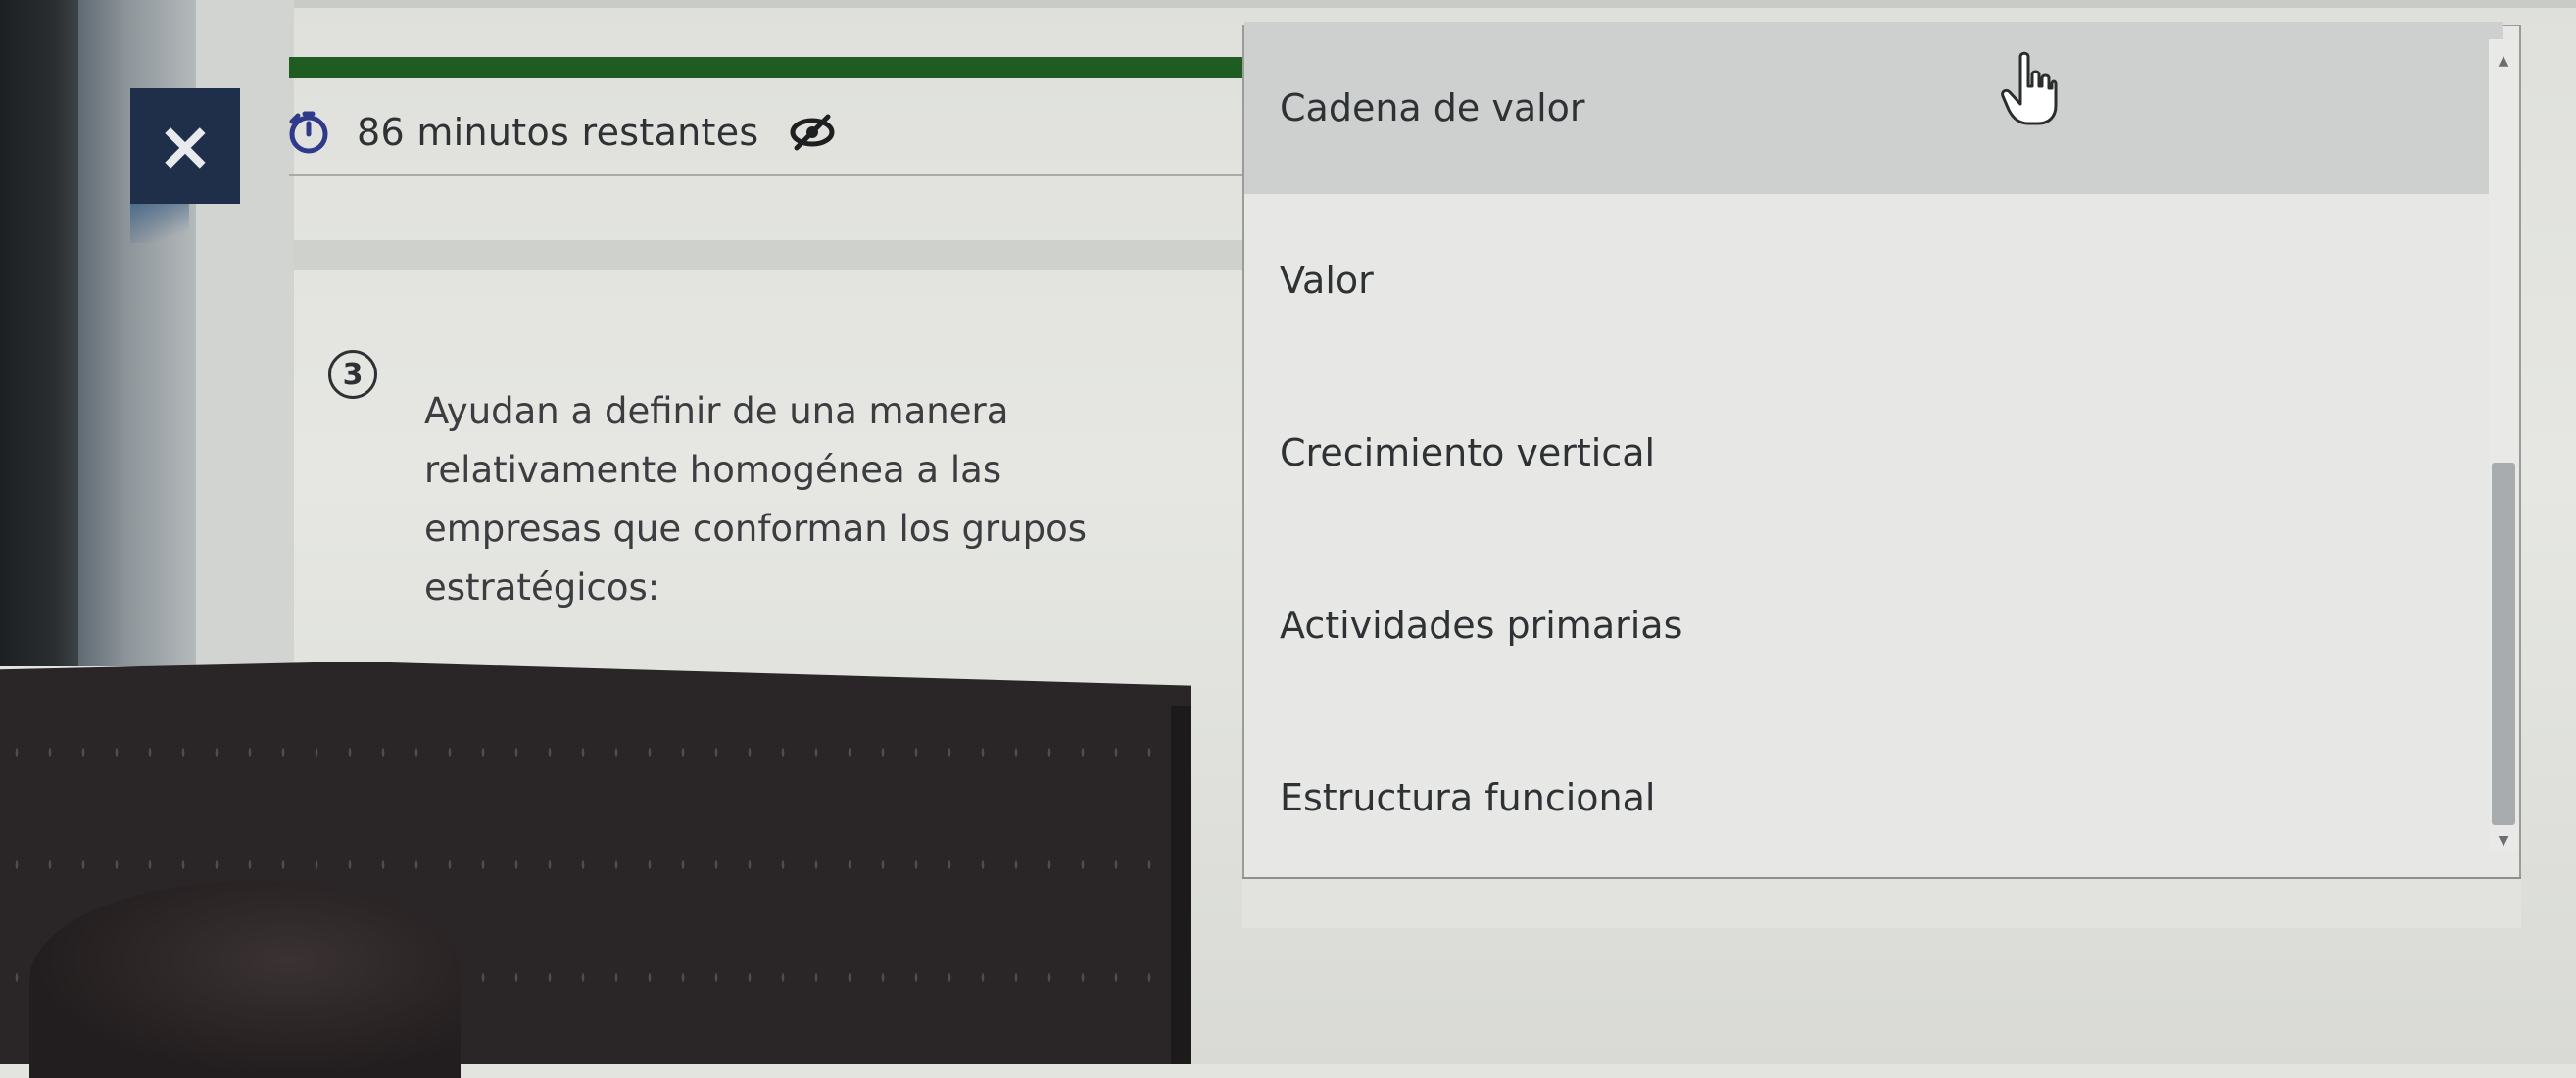 This screenshot has width=2576, height=1078. Describe the element at coordinates (716, 411) in the screenshot. I see `question-line: Ayudan a definir de una manera` at that location.